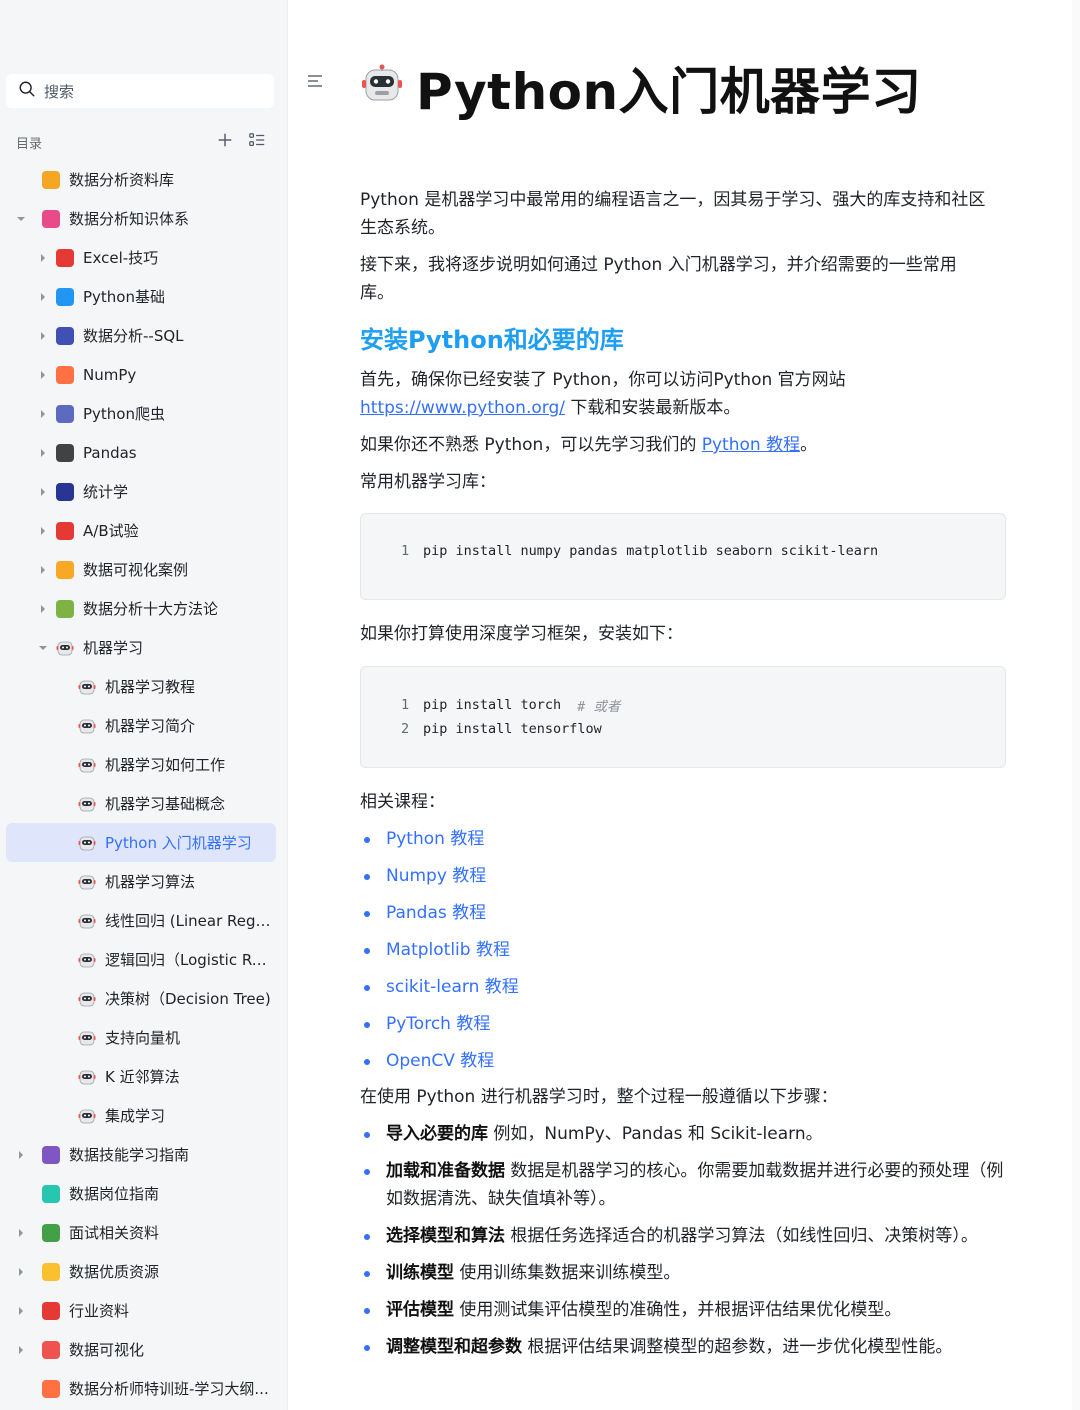 The image size is (1080, 1410). I want to click on page-title: Python入门机器学习, so click(669, 92).